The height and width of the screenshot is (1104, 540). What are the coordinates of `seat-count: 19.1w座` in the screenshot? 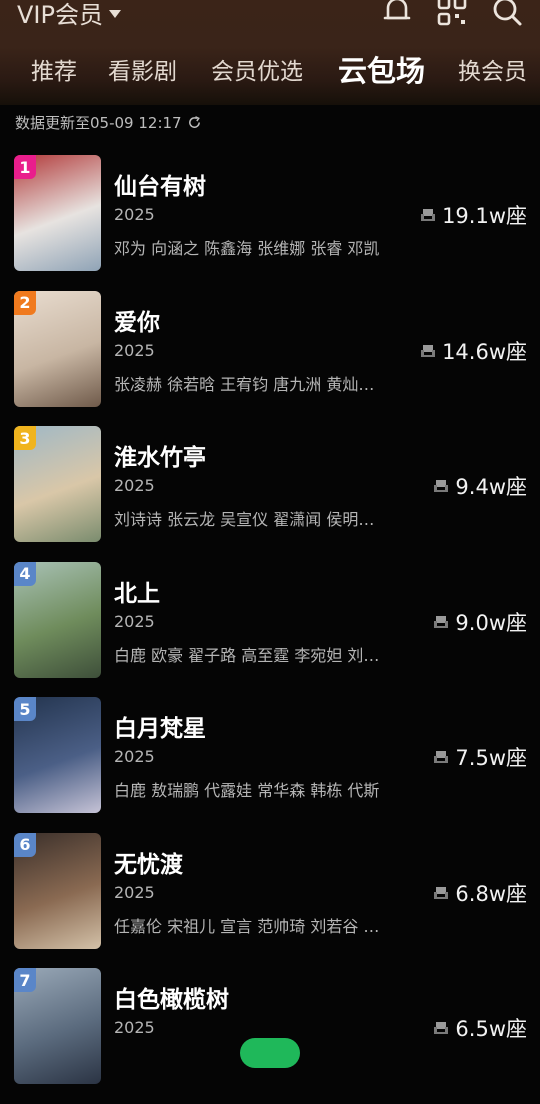 It's located at (473, 215).